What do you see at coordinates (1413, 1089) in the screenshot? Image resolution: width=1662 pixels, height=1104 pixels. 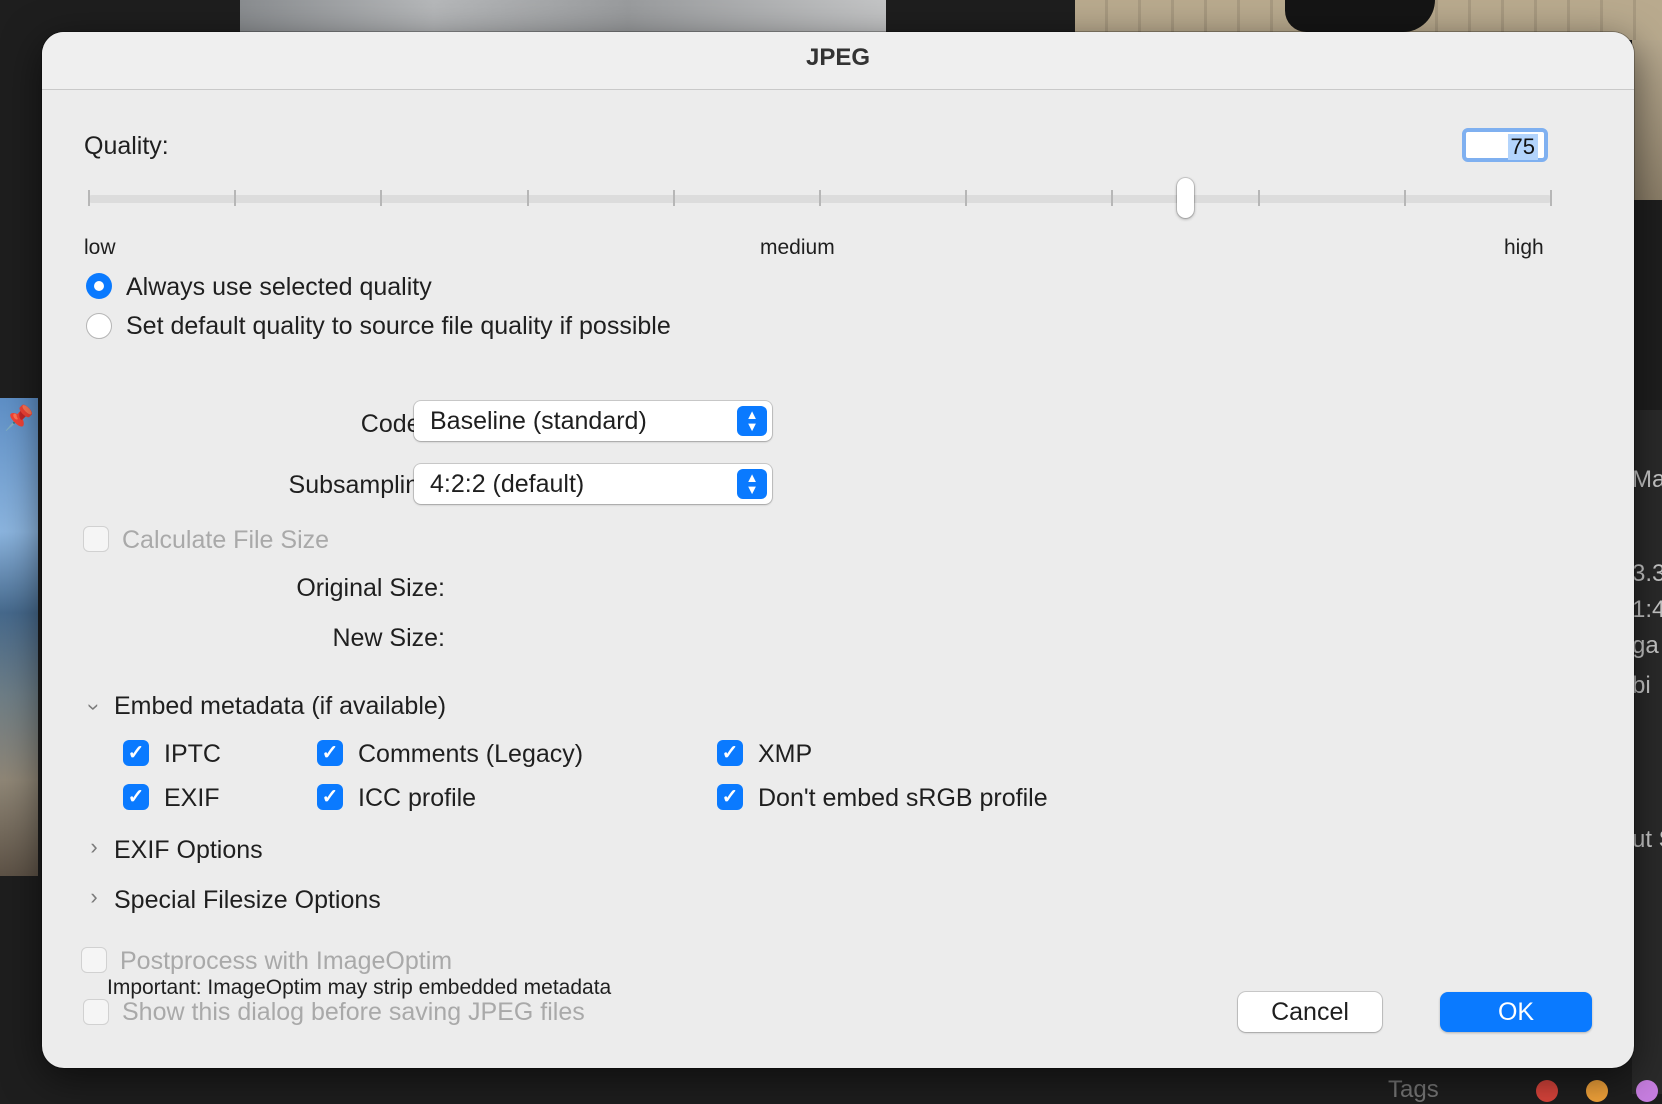 I see `background-tags-label: Tags` at bounding box center [1413, 1089].